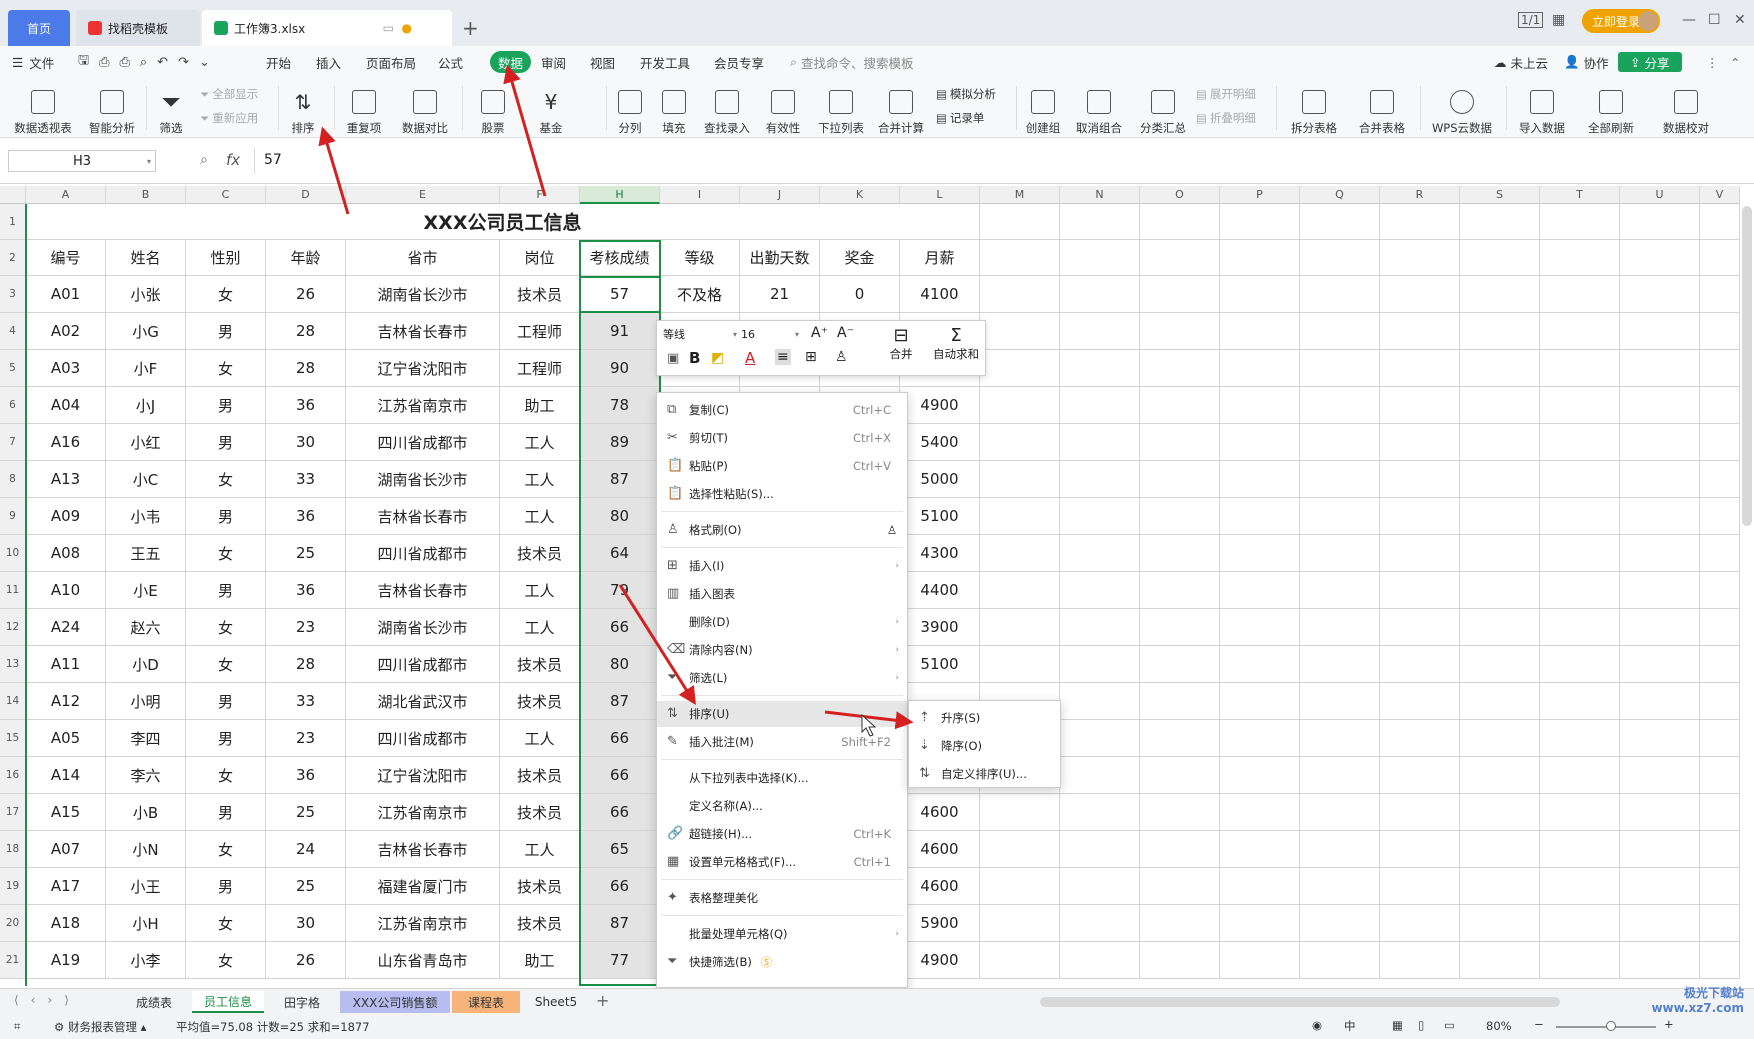 This screenshot has width=1754, height=1039. I want to click on command-search: ⌕ 查找命令、搜索模板, so click(852, 62).